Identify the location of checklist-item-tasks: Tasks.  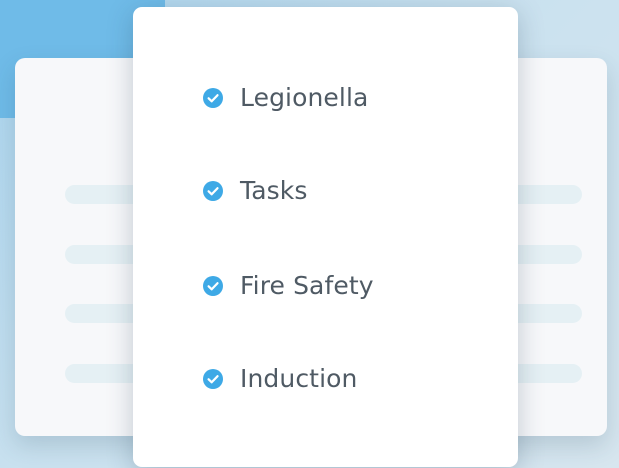
(255, 190).